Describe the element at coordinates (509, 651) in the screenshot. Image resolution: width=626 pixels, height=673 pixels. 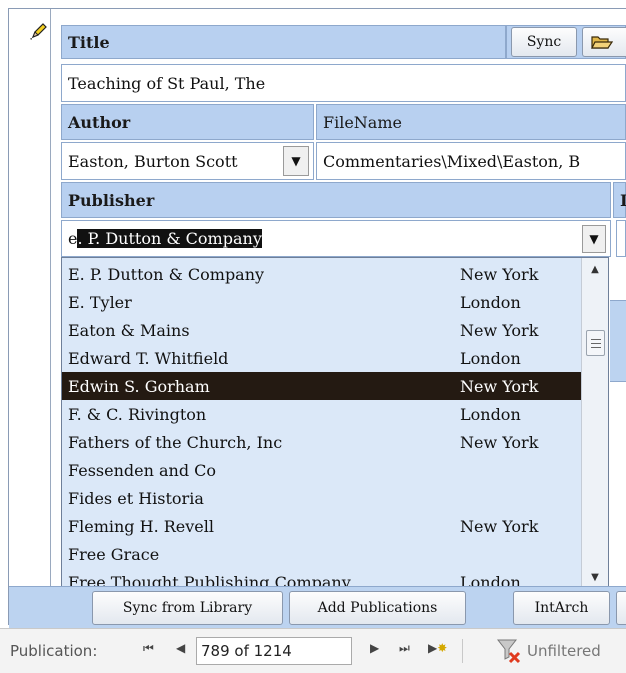
I see `filter-clear-icon` at that location.